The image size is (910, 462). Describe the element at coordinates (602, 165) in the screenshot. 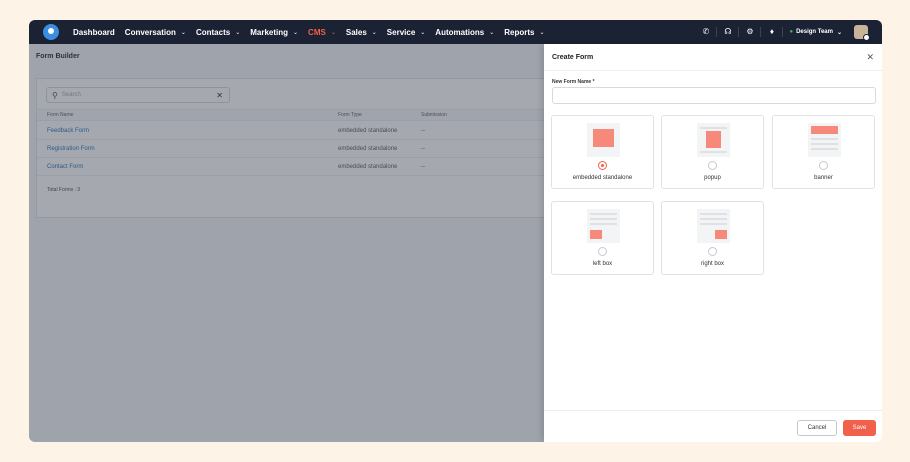

I see `embedded-standalone-radio` at that location.